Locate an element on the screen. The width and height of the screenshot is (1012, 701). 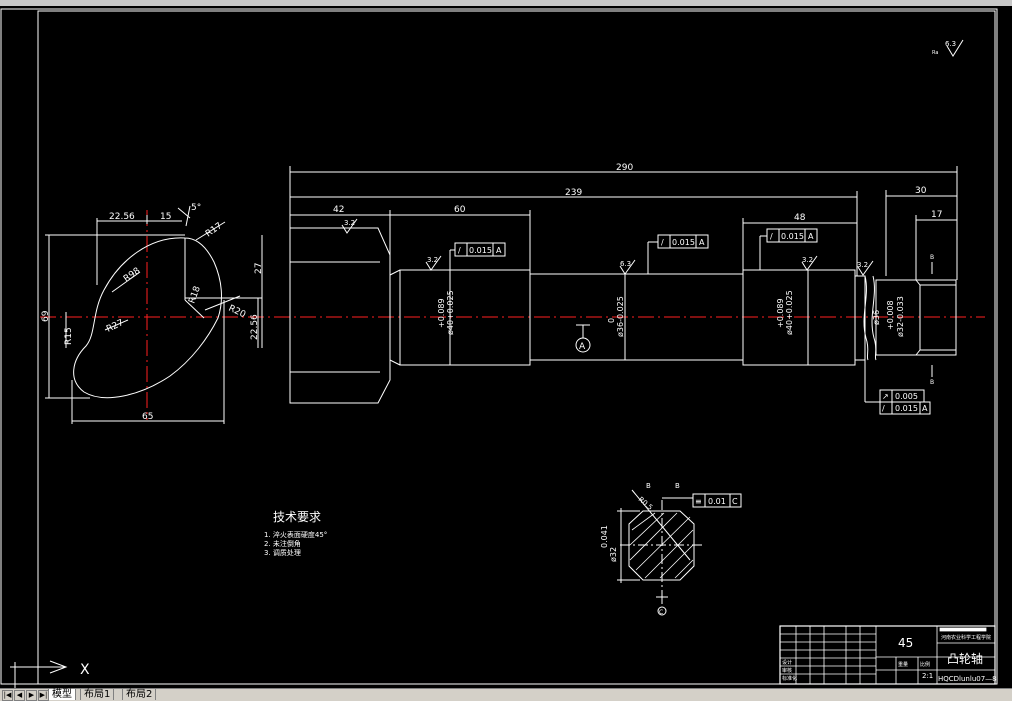
cam-dim-r98: R98 is located at coordinates (132, 275).